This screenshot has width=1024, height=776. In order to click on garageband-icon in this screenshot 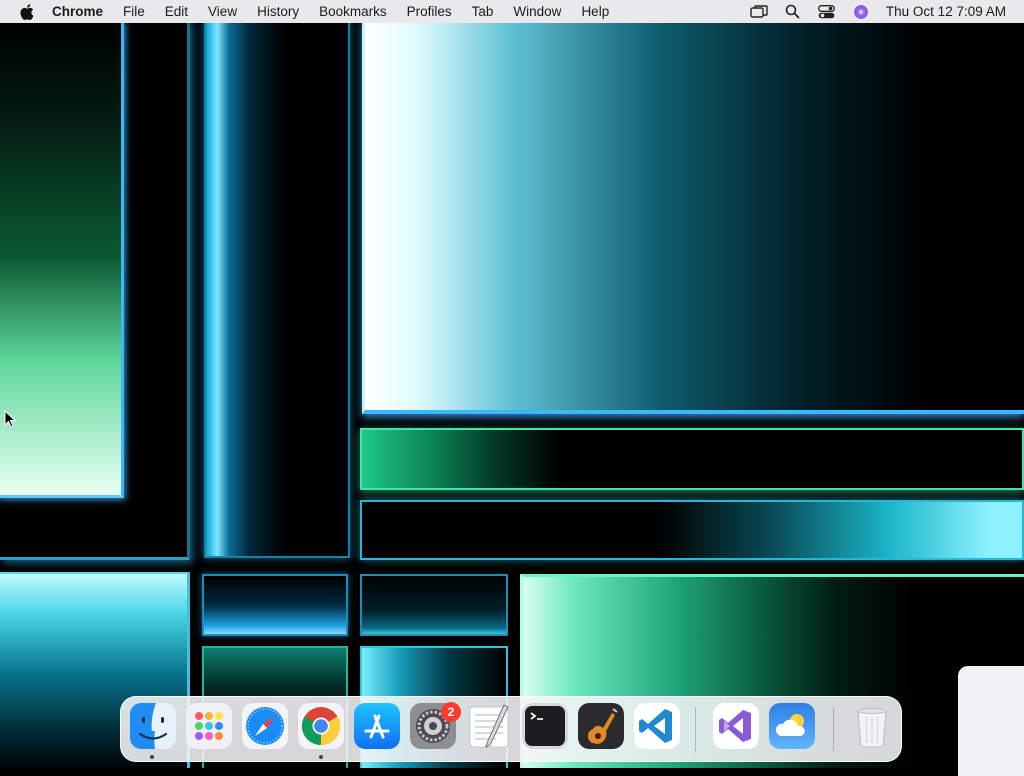, I will do `click(601, 726)`.